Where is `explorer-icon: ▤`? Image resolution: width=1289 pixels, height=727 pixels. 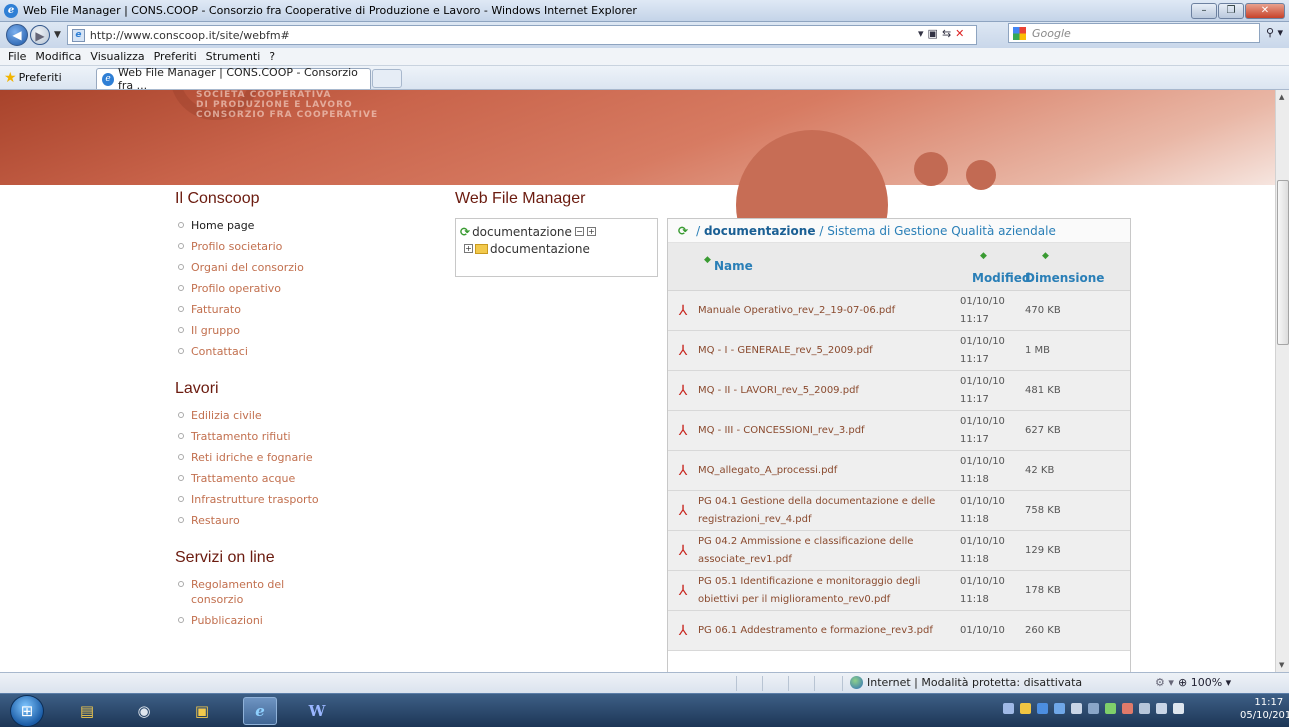 explorer-icon: ▤ is located at coordinates (87, 711).